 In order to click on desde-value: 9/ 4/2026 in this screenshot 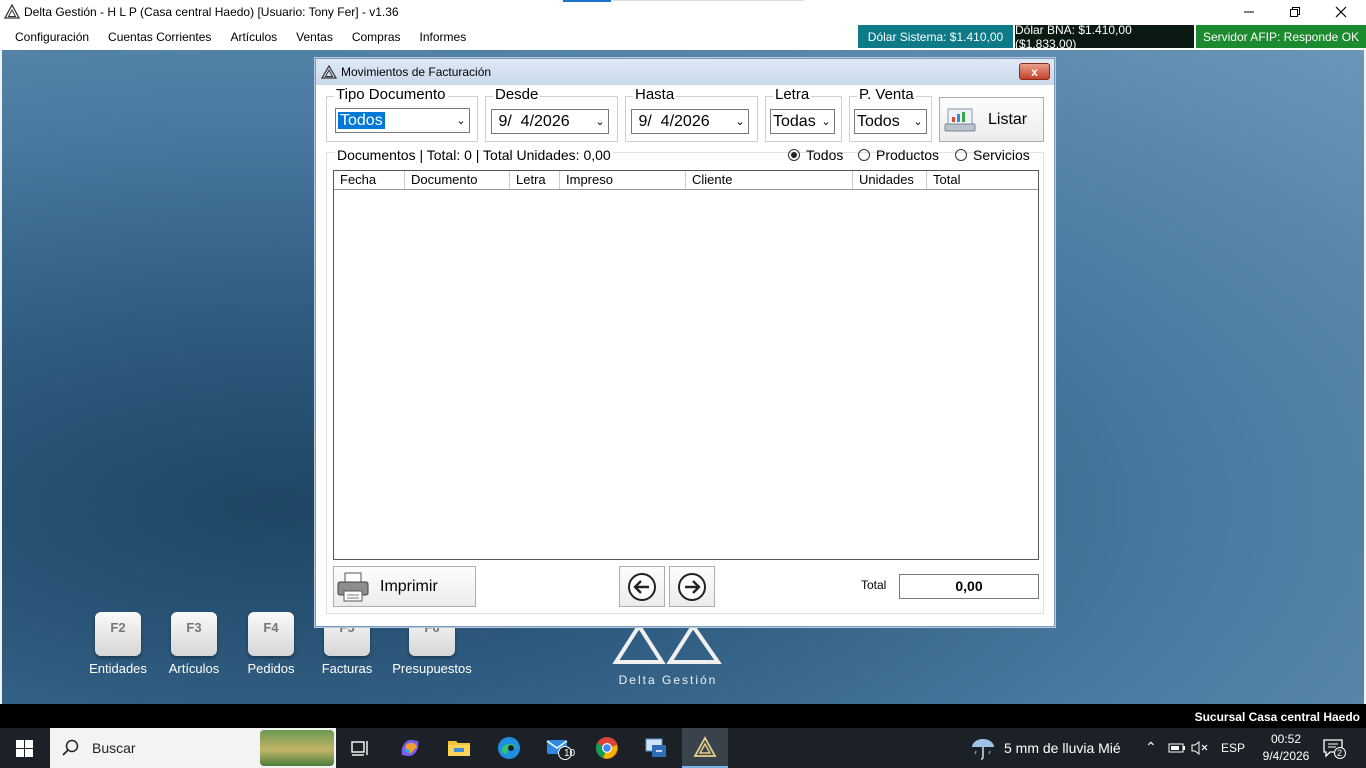, I will do `click(532, 121)`.